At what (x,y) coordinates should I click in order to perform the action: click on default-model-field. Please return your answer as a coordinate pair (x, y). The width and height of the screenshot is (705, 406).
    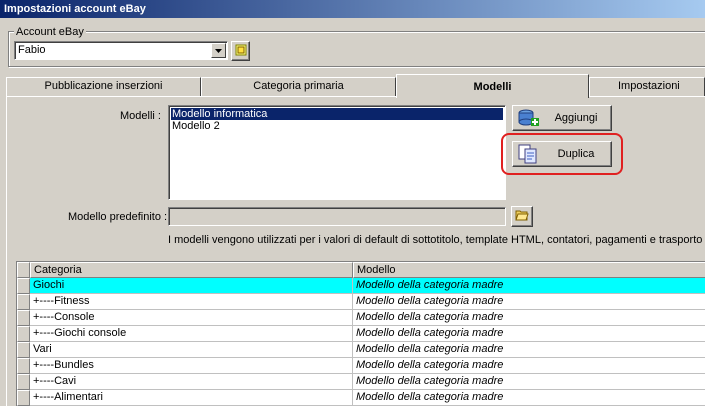
    Looking at the image, I should click on (337, 216).